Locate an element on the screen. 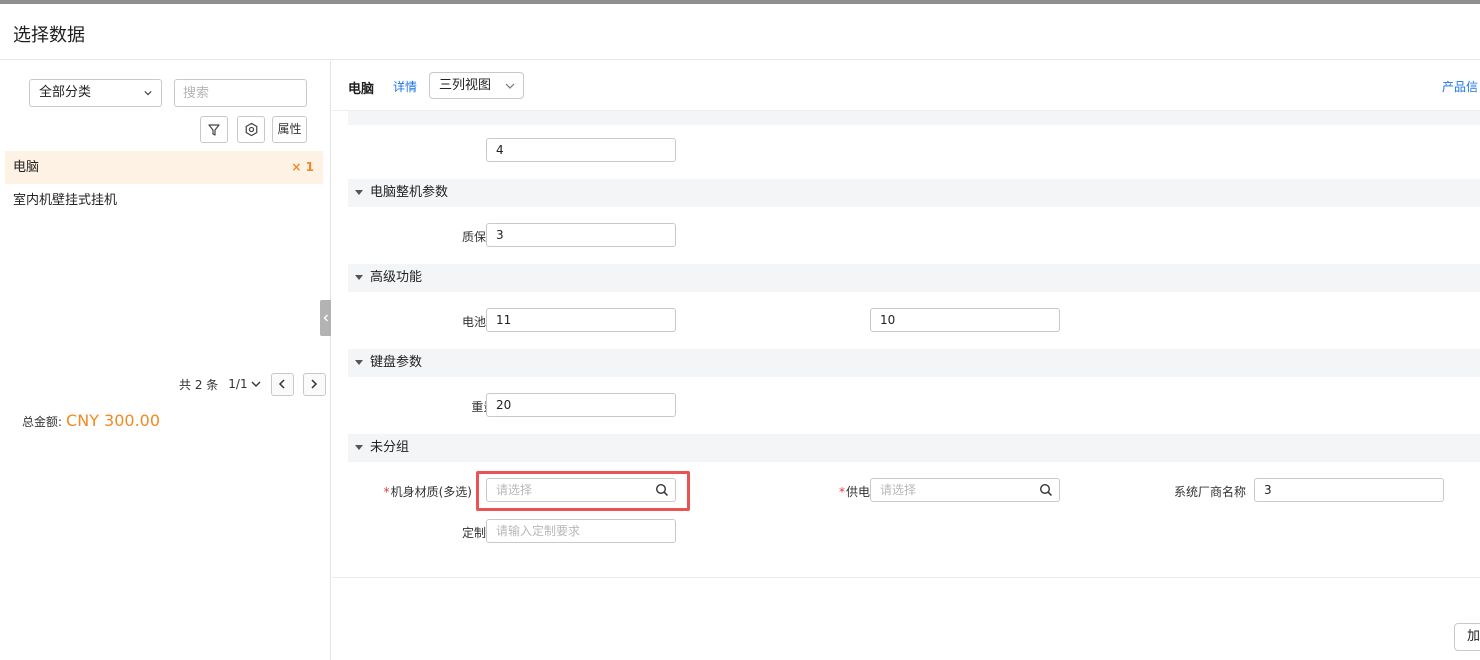 The width and height of the screenshot is (1480, 660). os-vendor-input: 3 is located at coordinates (1349, 490).